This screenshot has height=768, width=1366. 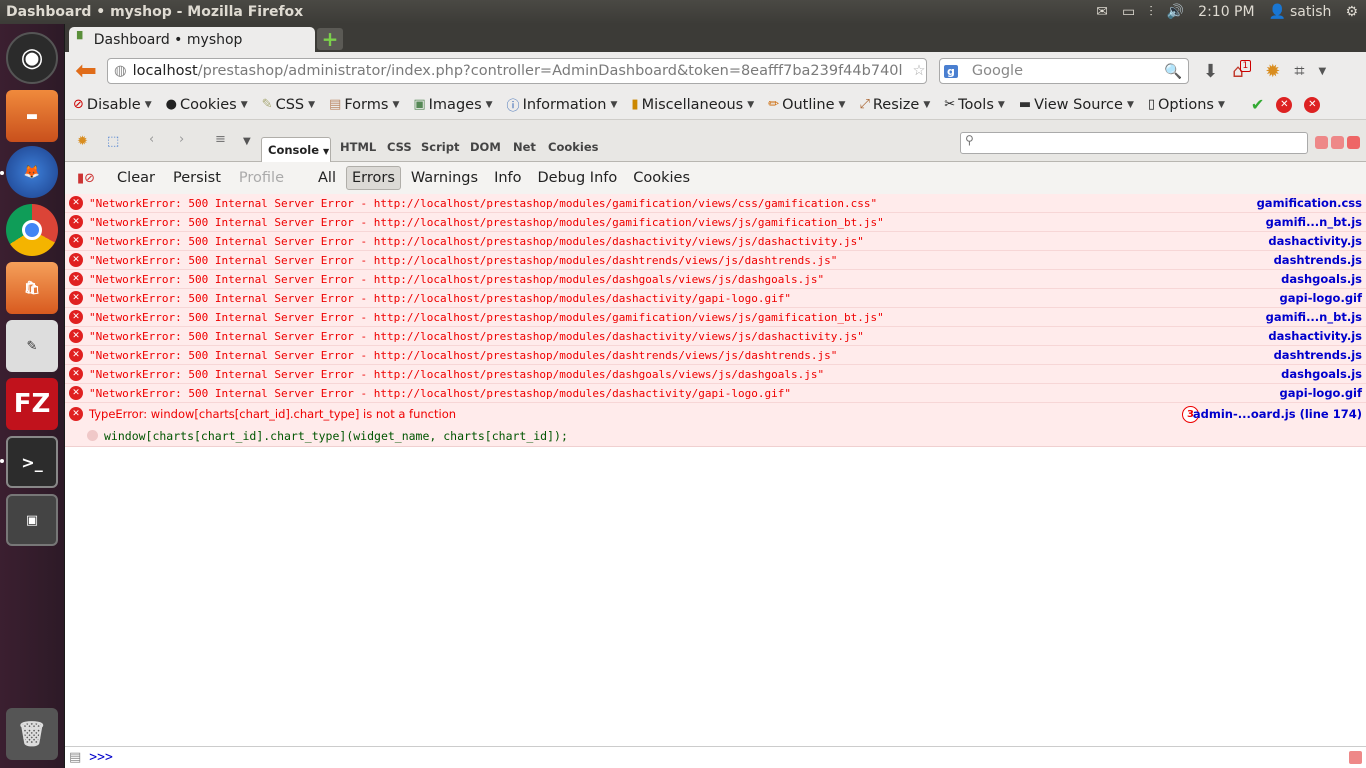 I want to click on software-center-icon: 🛍, so click(x=32, y=288).